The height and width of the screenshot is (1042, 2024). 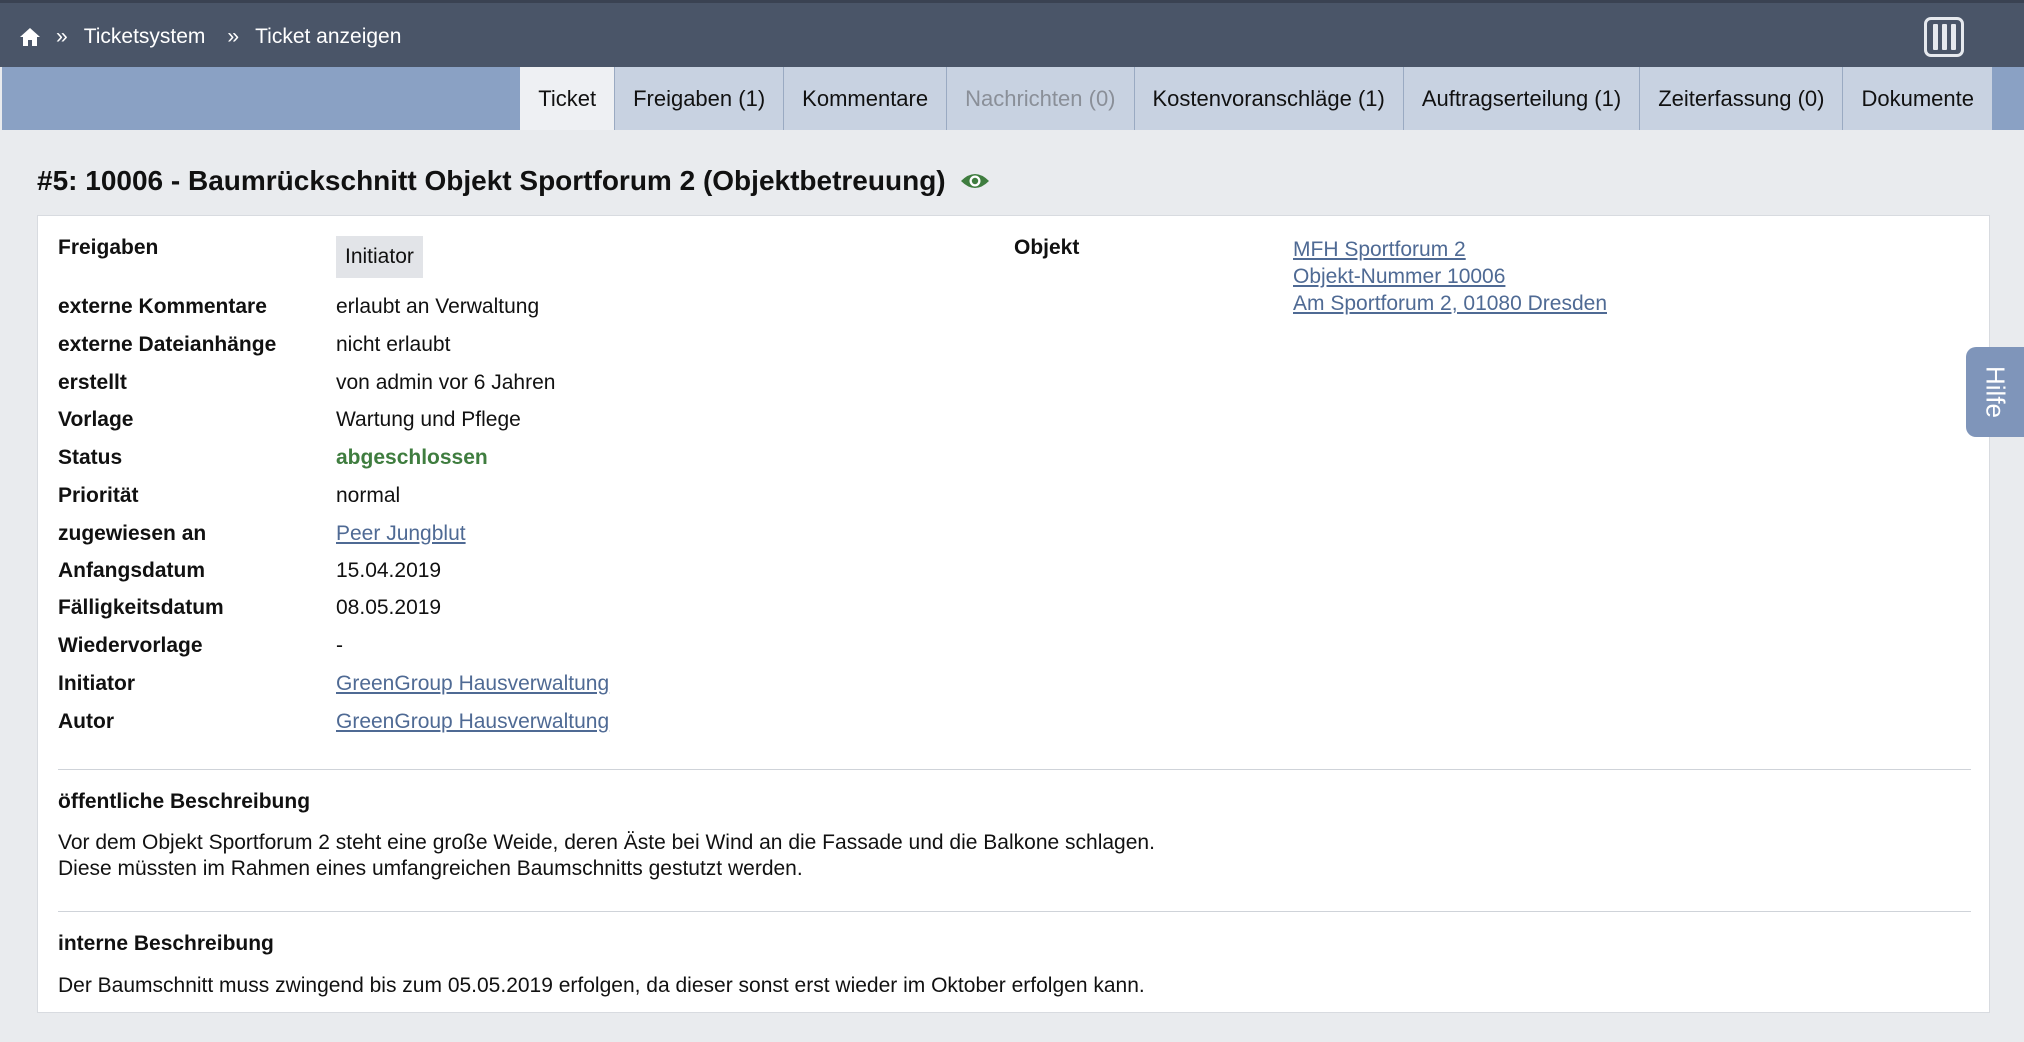 I want to click on breadcrumb: » Ticketsystem » Ticket anzeigen, so click(x=220, y=36).